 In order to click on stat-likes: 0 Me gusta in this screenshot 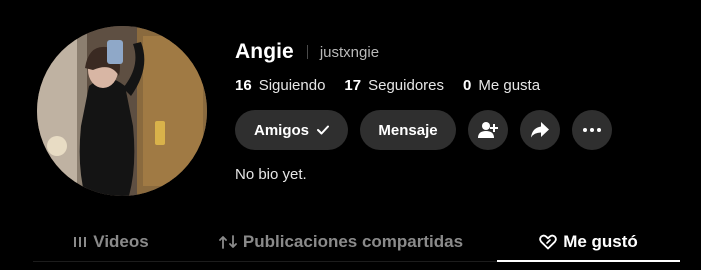, I will do `click(501, 85)`.